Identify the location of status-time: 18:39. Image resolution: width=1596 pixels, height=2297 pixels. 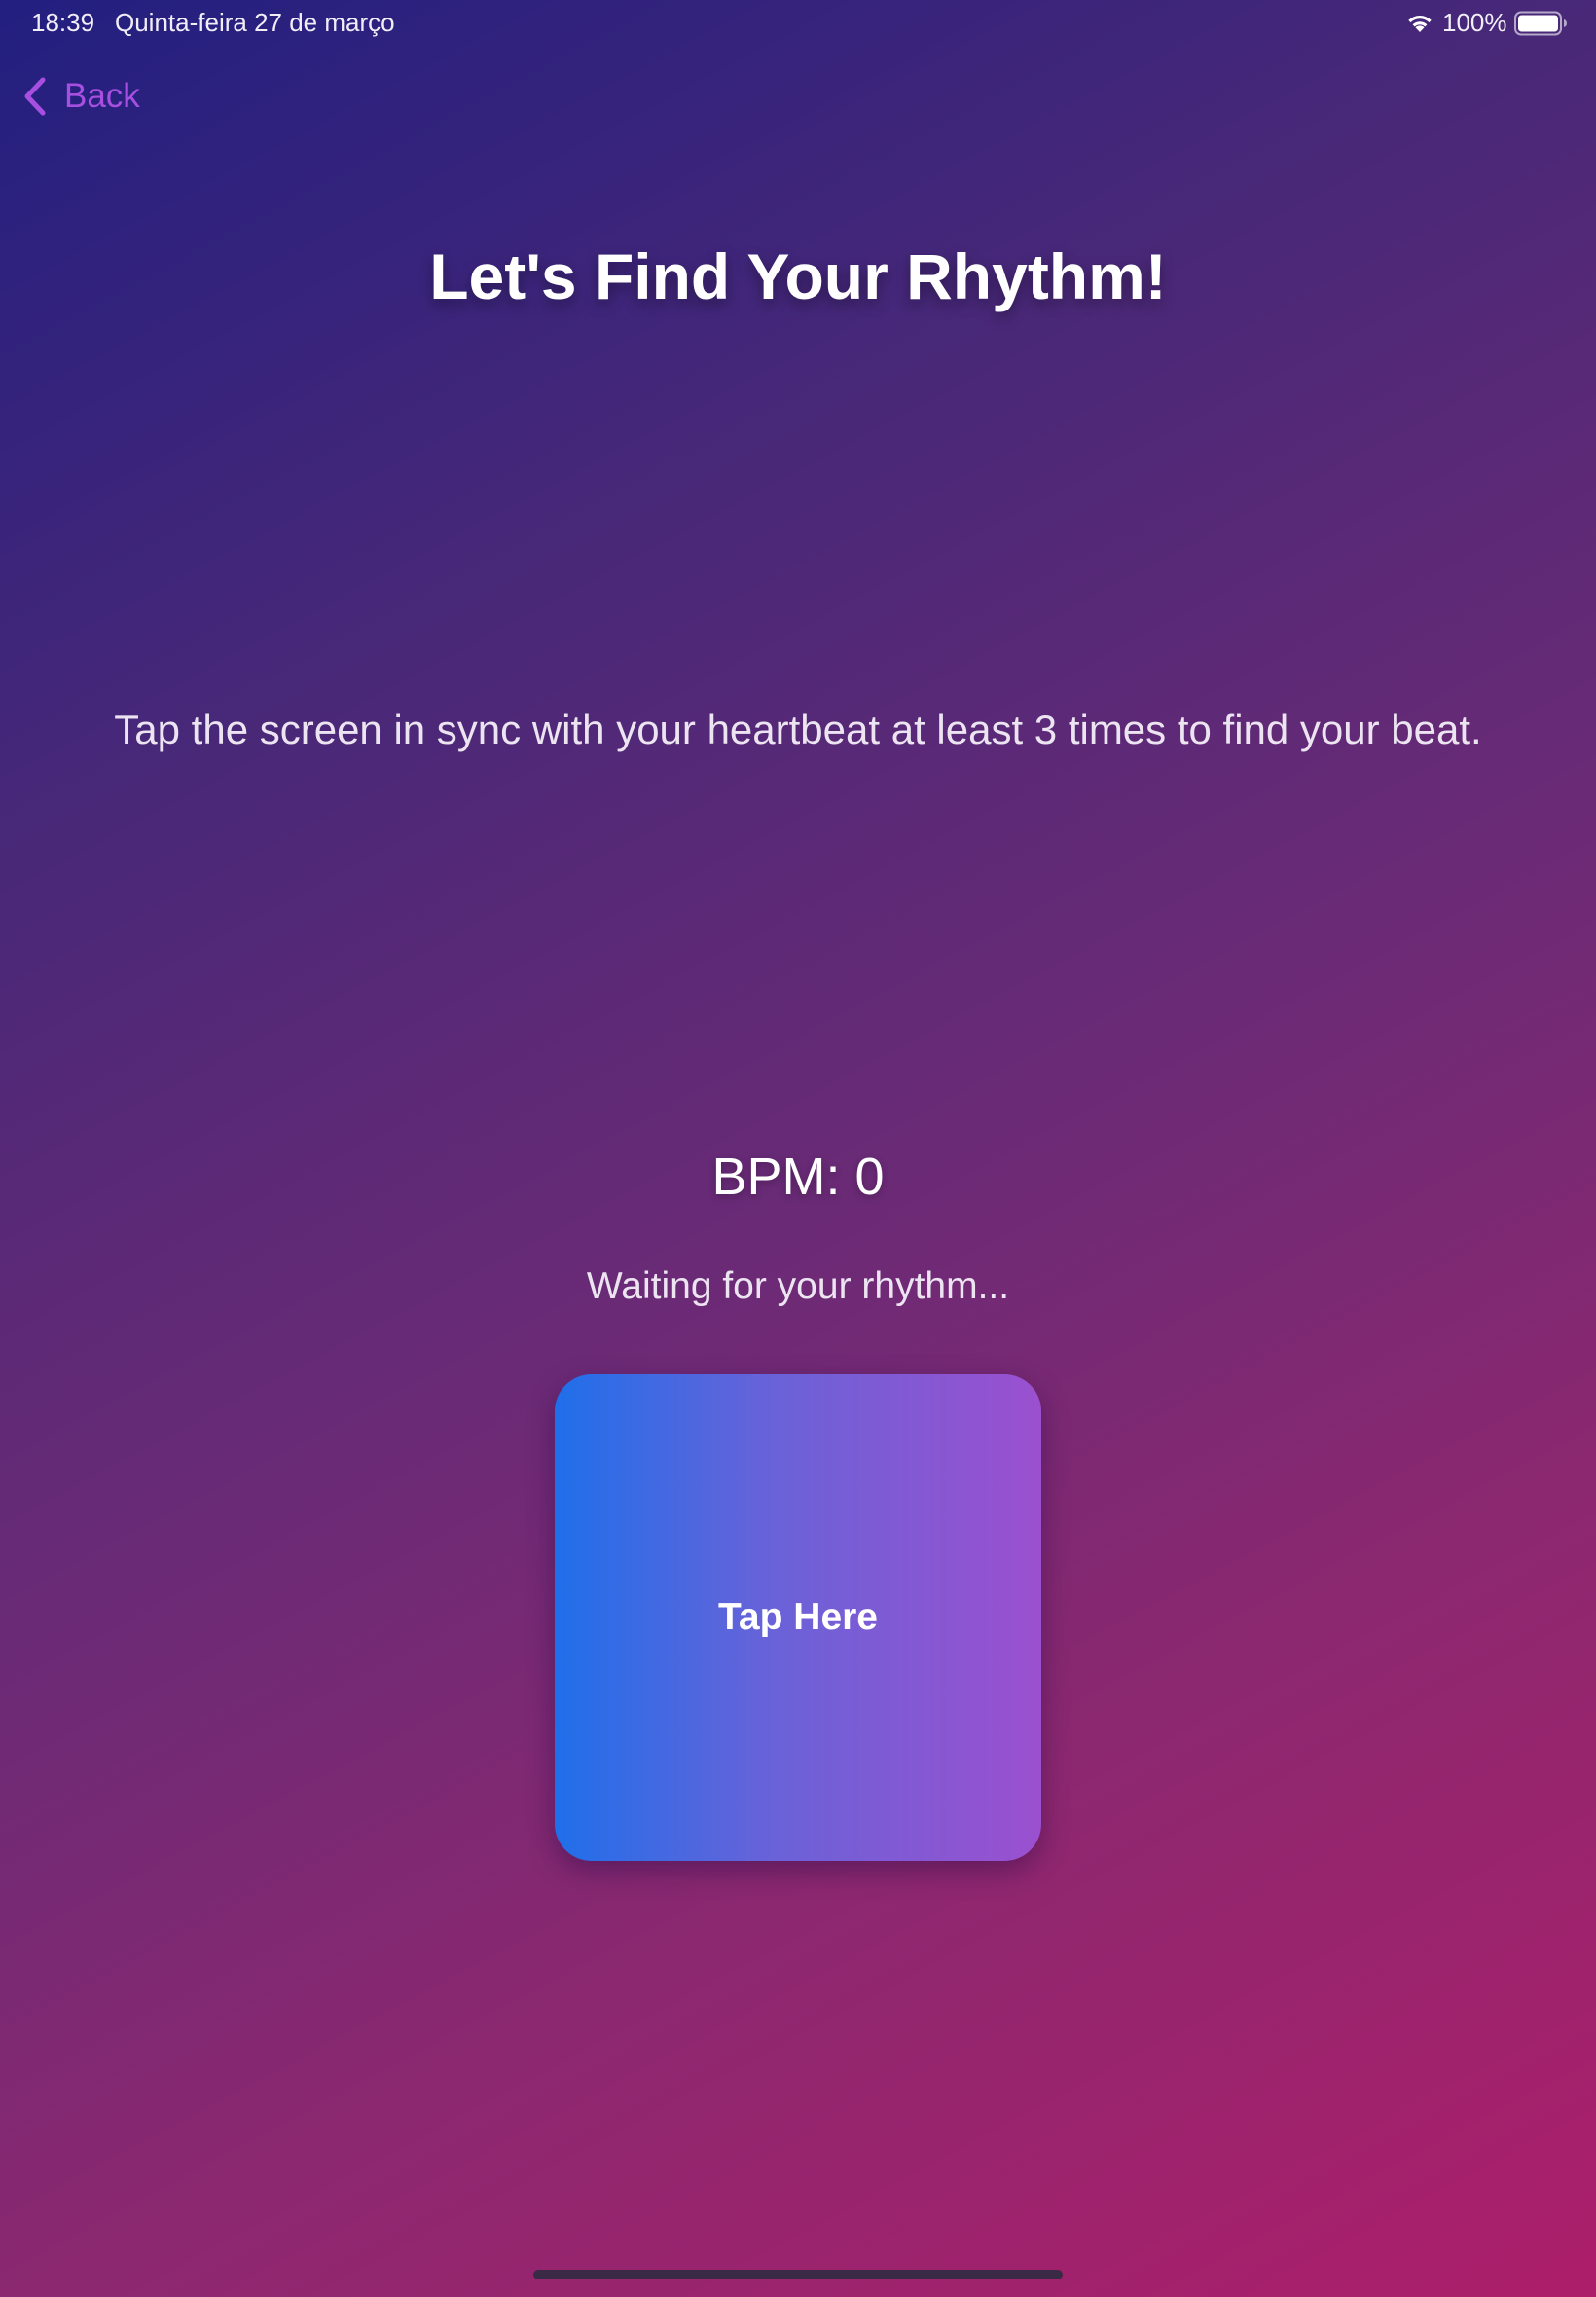
(63, 22).